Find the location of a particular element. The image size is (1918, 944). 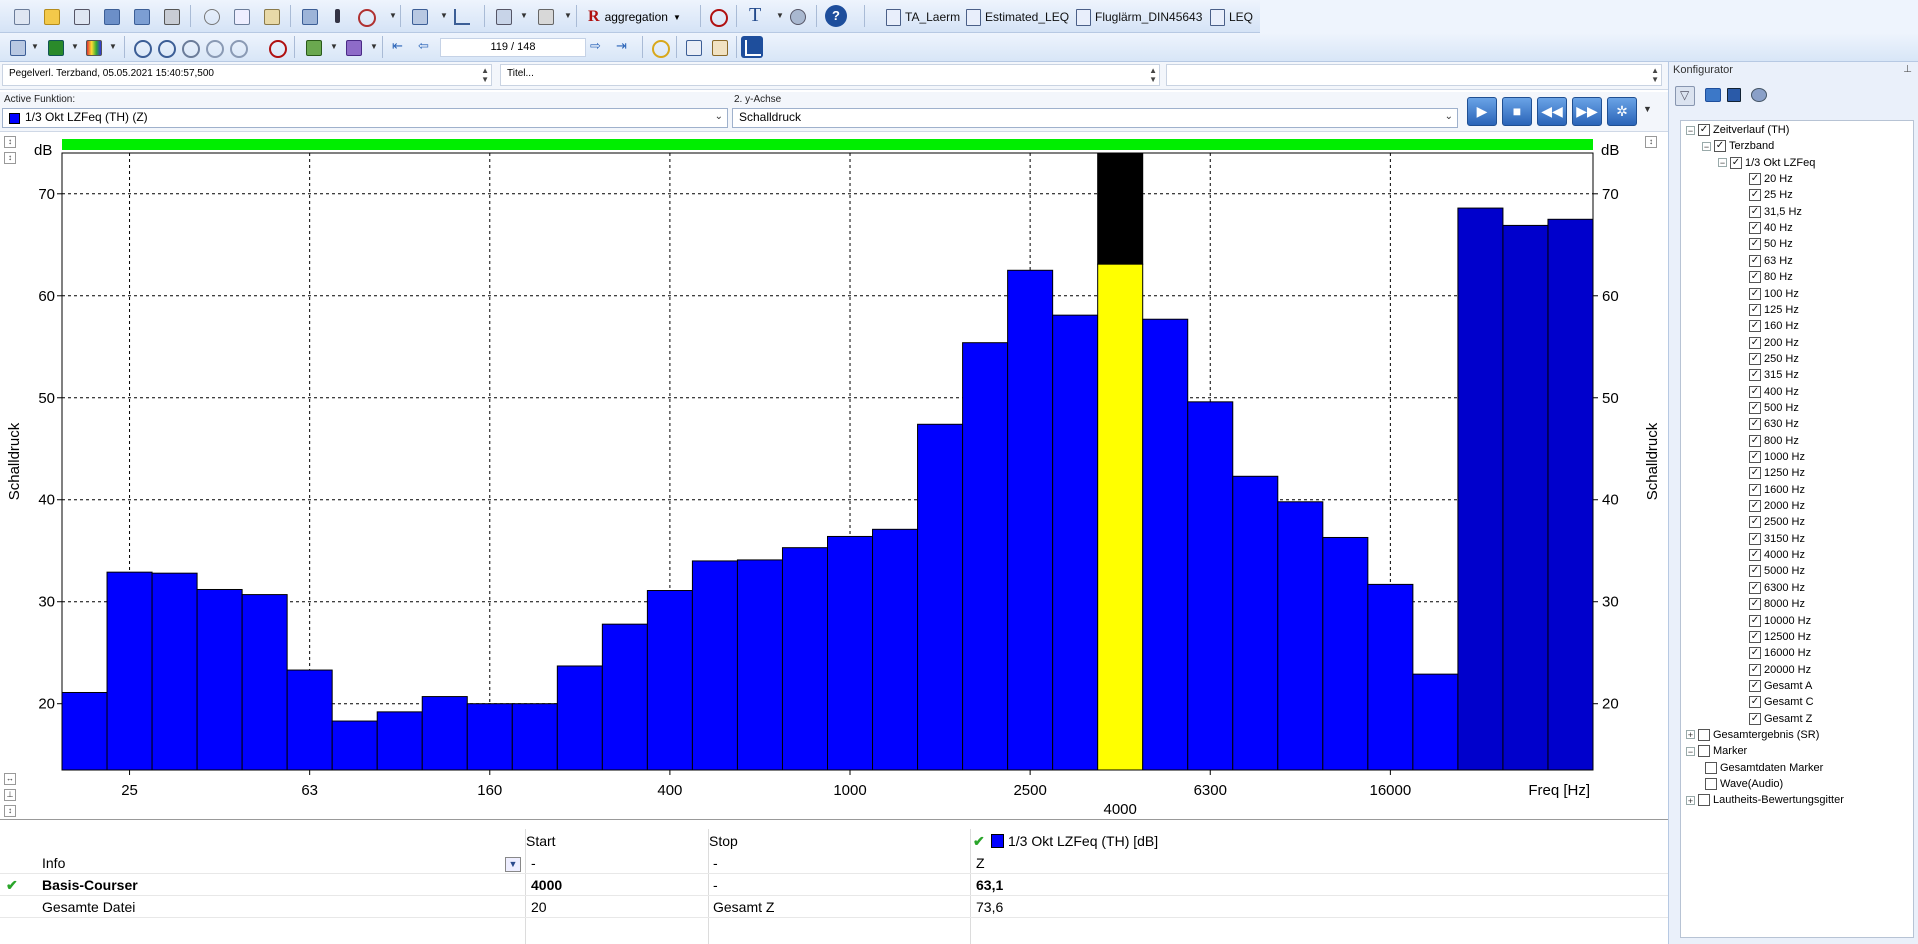

marker-button is located at coordinates (337, 16).